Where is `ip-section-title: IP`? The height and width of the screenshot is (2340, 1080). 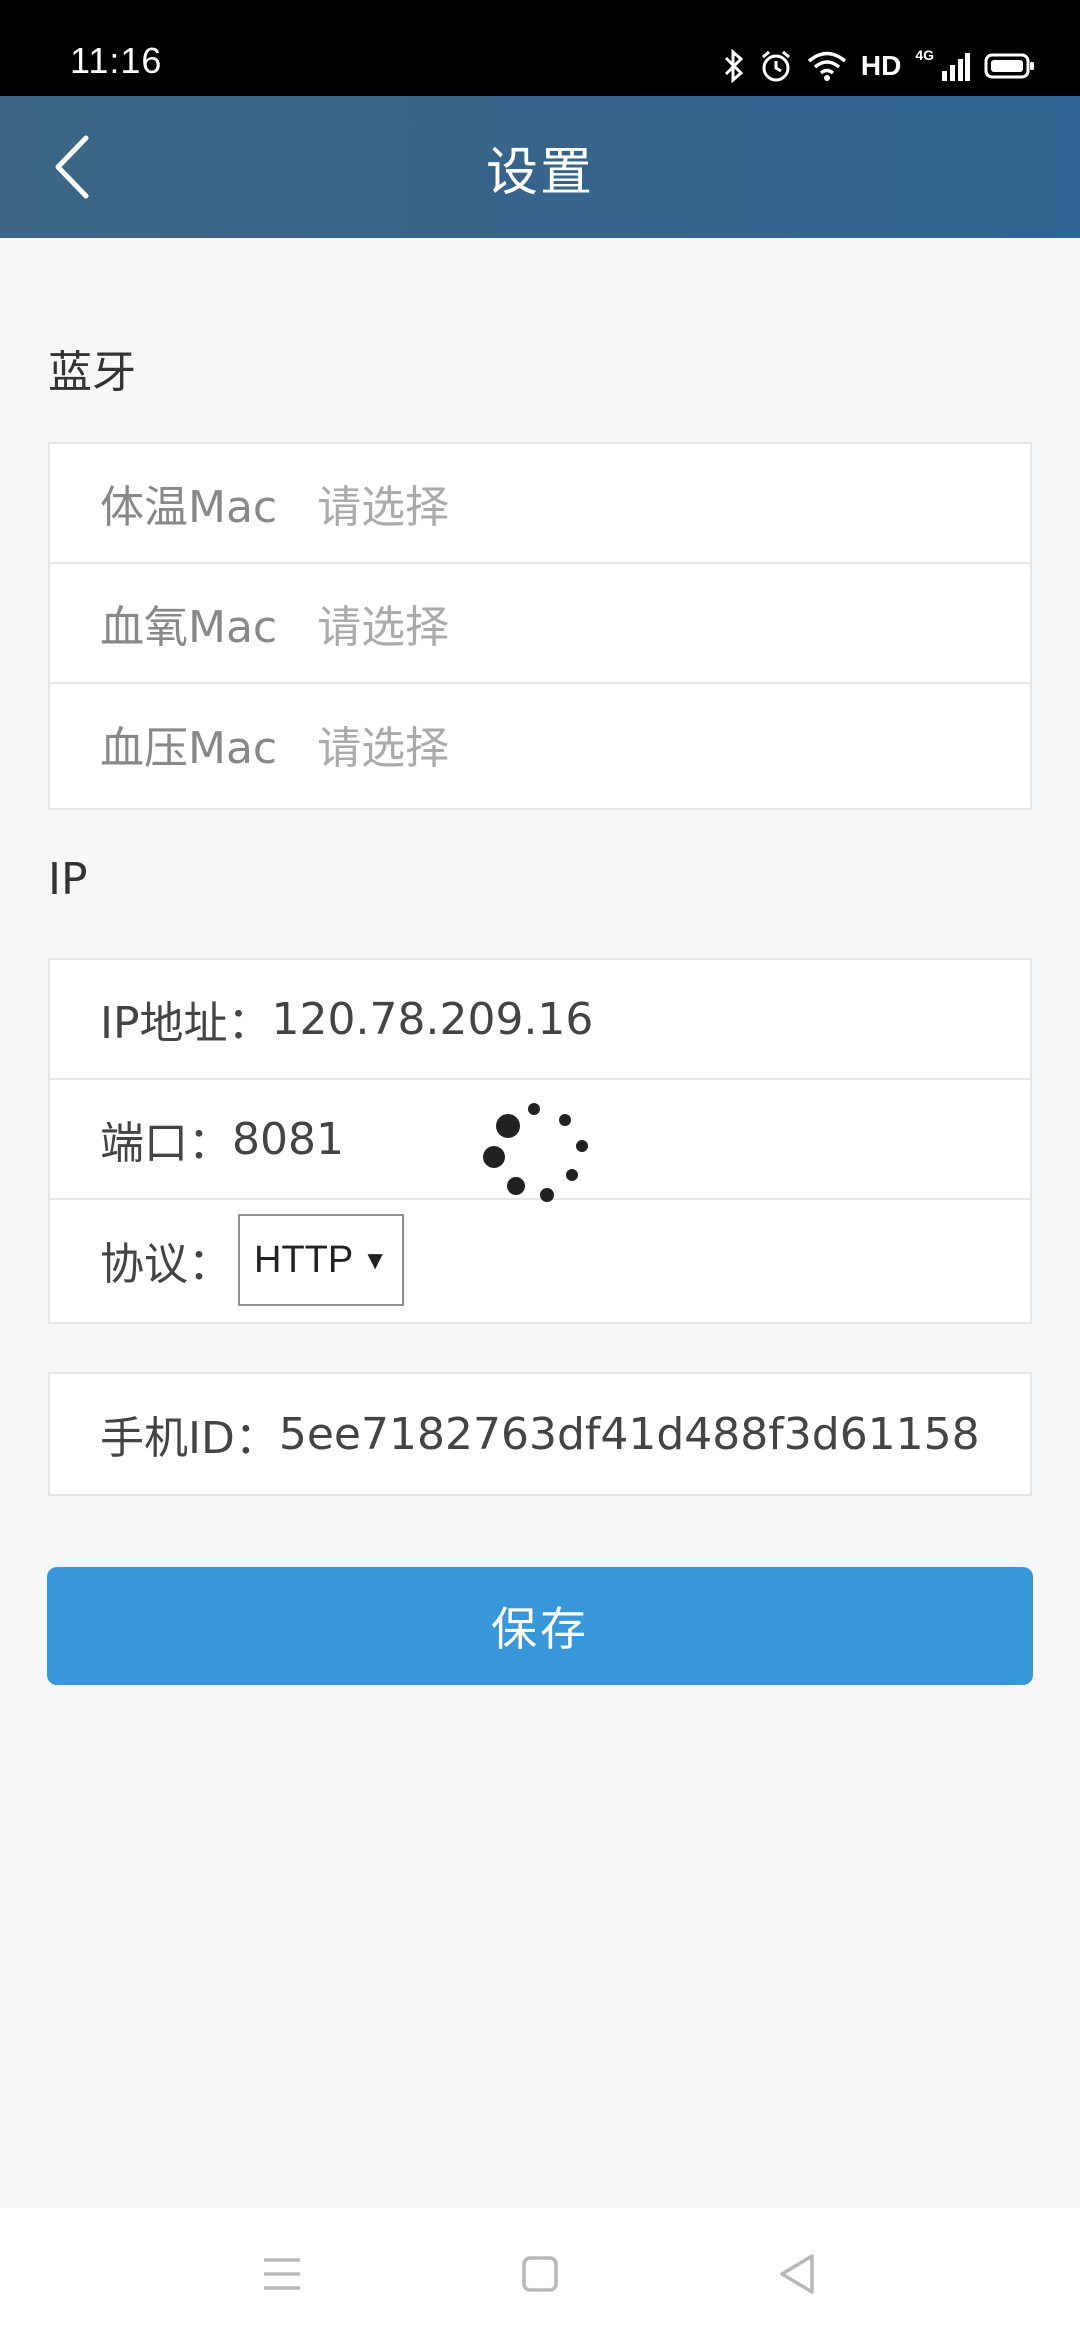 ip-section-title: IP is located at coordinates (68, 879).